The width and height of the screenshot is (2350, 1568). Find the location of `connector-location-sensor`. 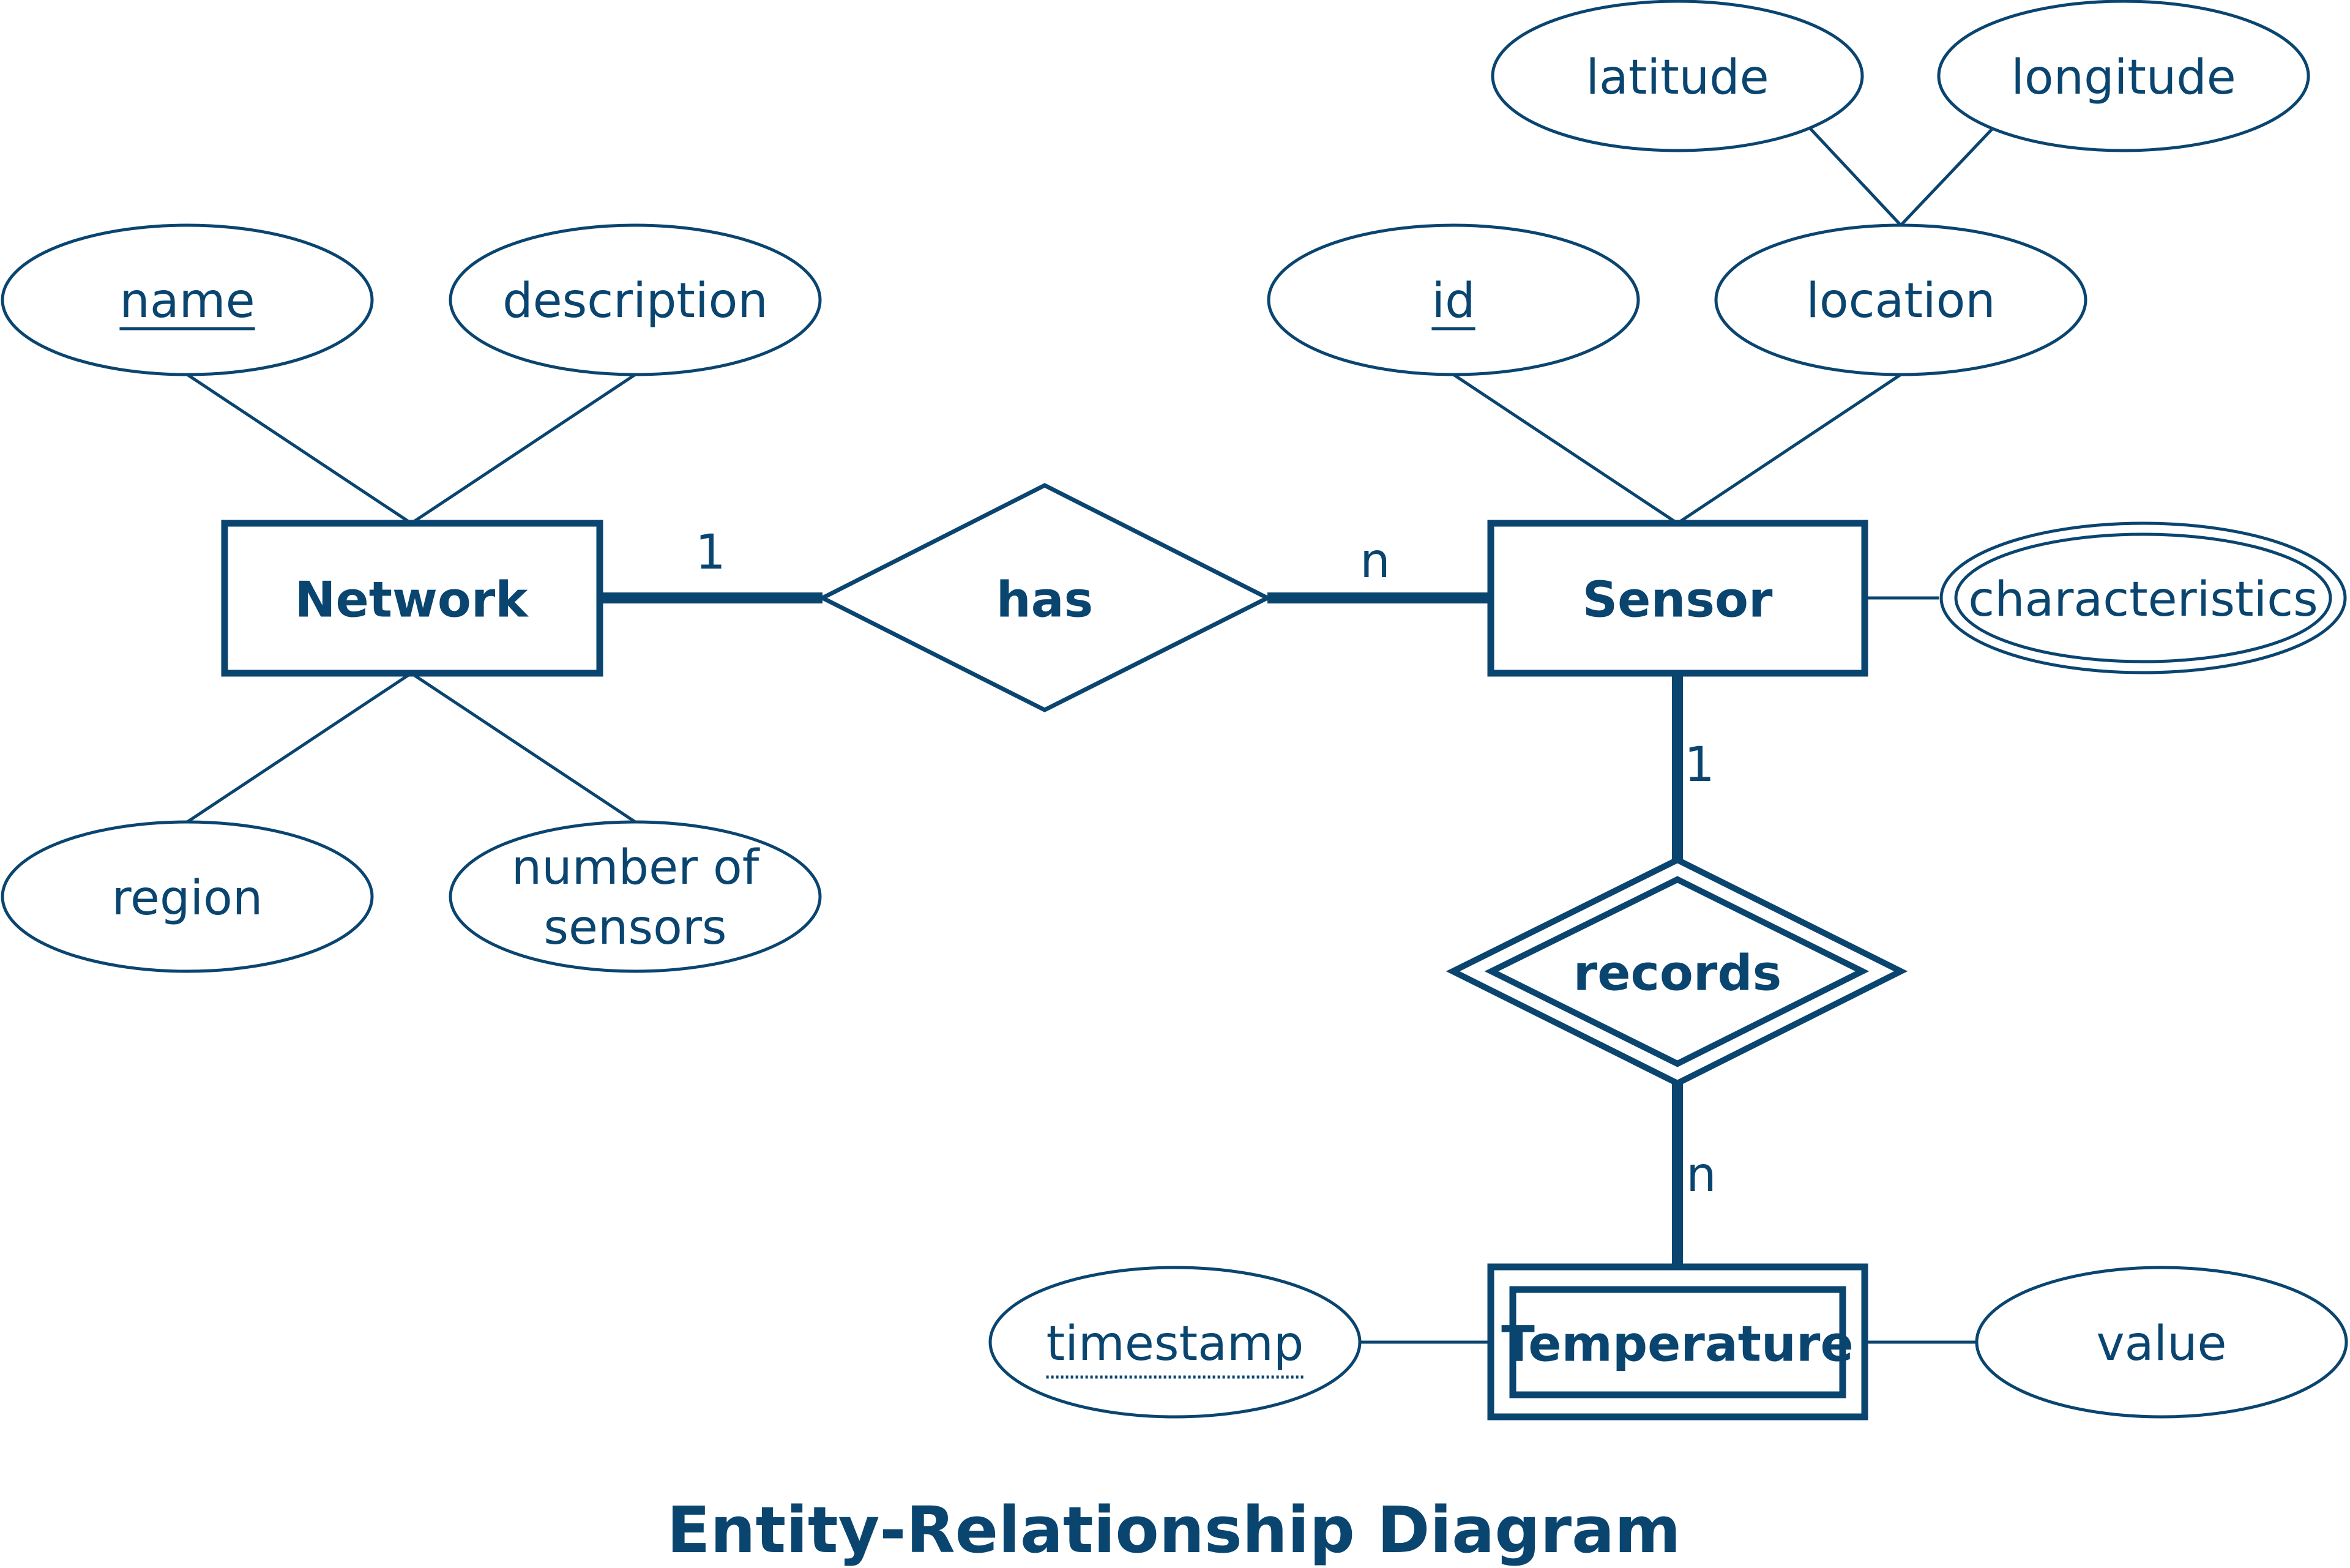

connector-location-sensor is located at coordinates (1789, 449).